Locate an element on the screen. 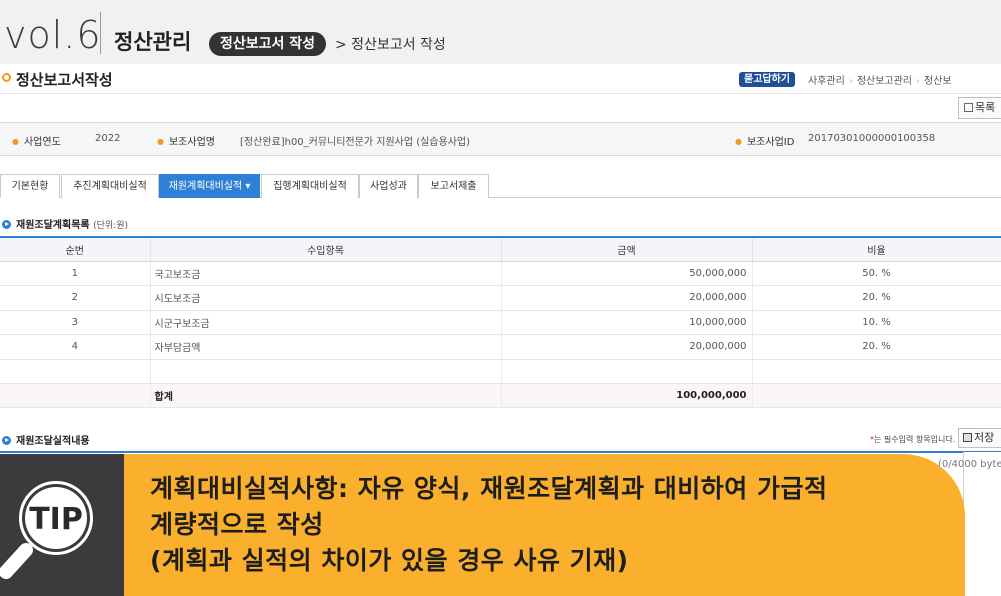 This screenshot has height=596, width=1001. project-id-field: ● 보조사업ID is located at coordinates (764, 140).